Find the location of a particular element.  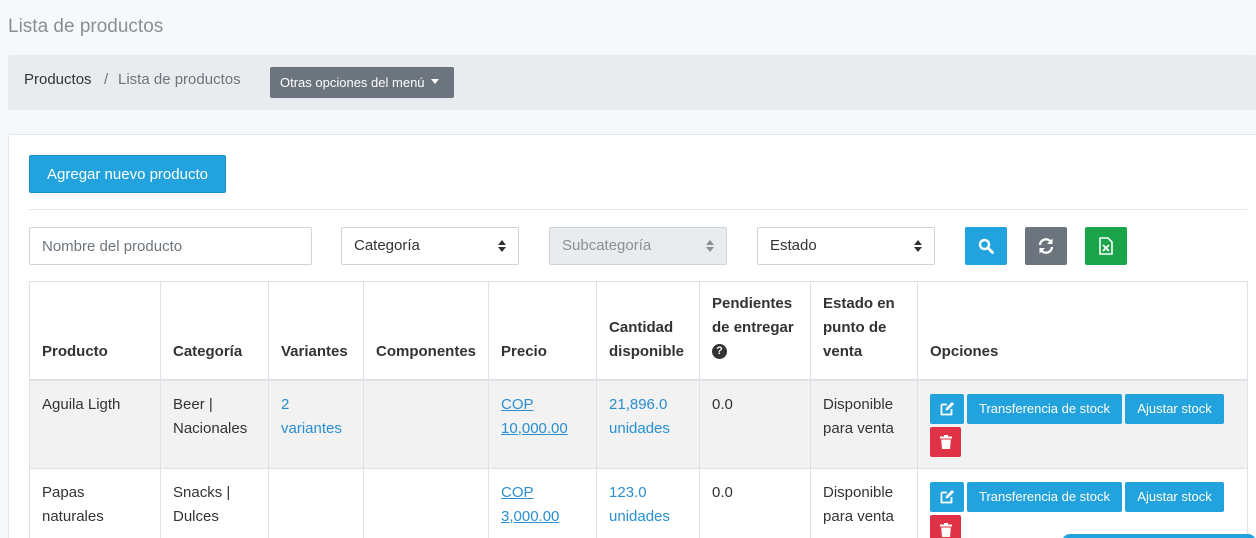

stock-quantity-link: 21,896.0 unidades is located at coordinates (648, 424).